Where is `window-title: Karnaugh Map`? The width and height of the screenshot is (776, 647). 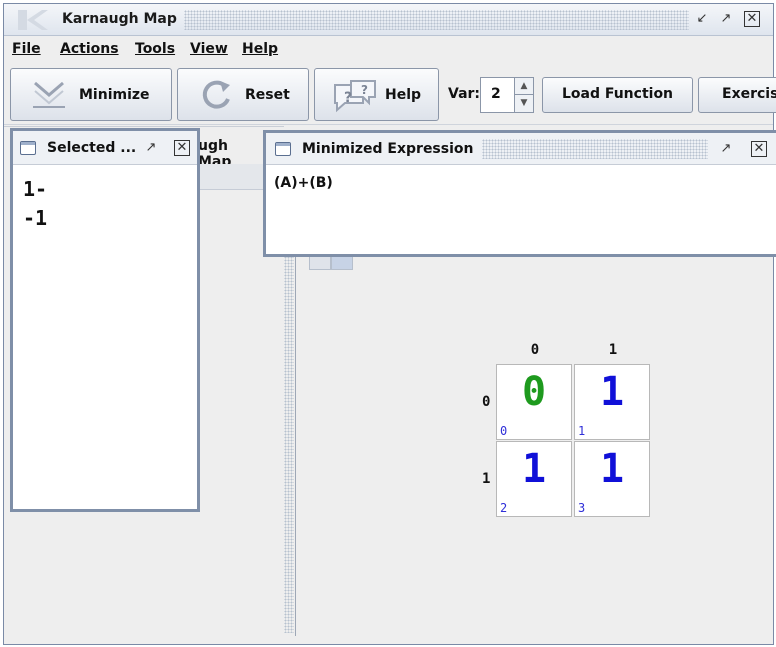 window-title: Karnaugh Map is located at coordinates (119, 19).